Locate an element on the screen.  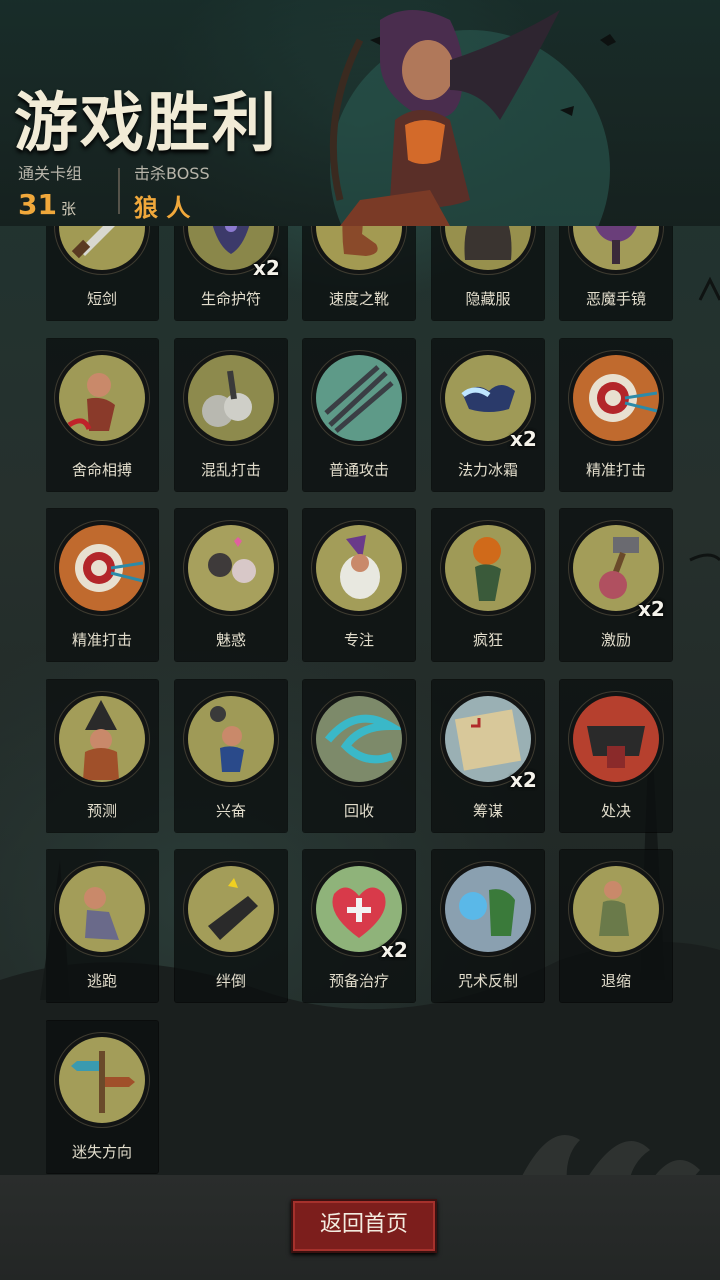
card-name: 疯狂 is located at coordinates (487, 640).